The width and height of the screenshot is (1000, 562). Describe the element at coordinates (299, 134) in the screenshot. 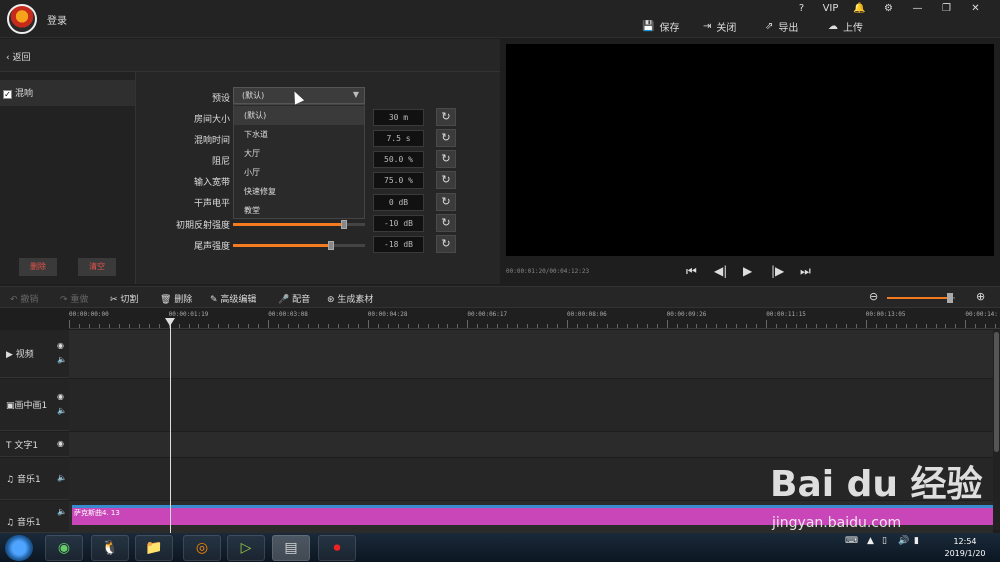

I see `dropdown-option: 下水道` at that location.